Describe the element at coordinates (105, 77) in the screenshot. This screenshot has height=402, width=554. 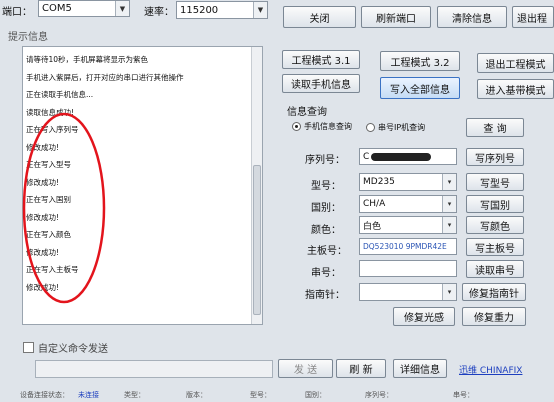
I see `log-line: 手机进入紫屏后，打开对应的串口进行其他操作` at that location.